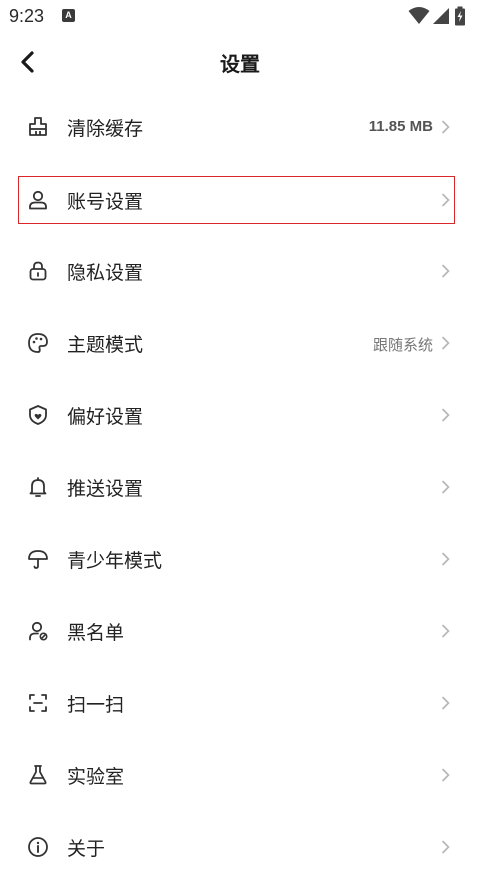  I want to click on settings-item-scan: 扫一扫, so click(236, 703).